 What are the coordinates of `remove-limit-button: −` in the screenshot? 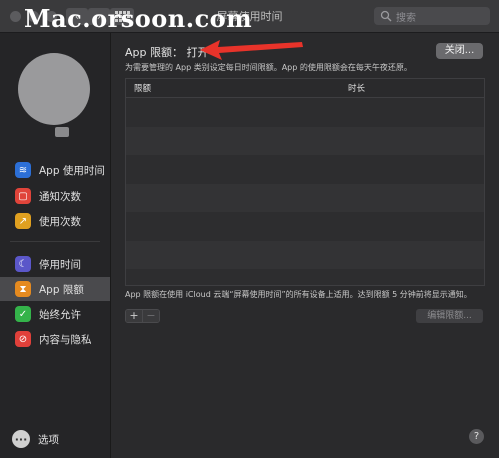 It's located at (150, 316).